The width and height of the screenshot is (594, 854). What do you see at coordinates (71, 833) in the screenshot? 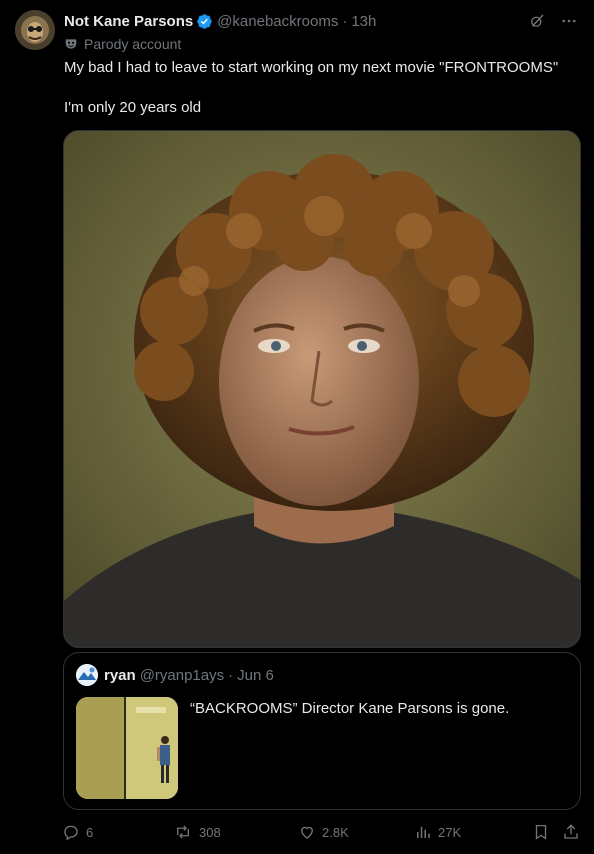
I see `reply-icon` at bounding box center [71, 833].